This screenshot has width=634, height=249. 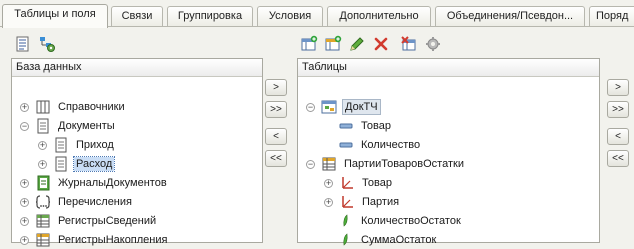 What do you see at coordinates (371, 45) in the screenshot?
I see `right-toolbar` at bounding box center [371, 45].